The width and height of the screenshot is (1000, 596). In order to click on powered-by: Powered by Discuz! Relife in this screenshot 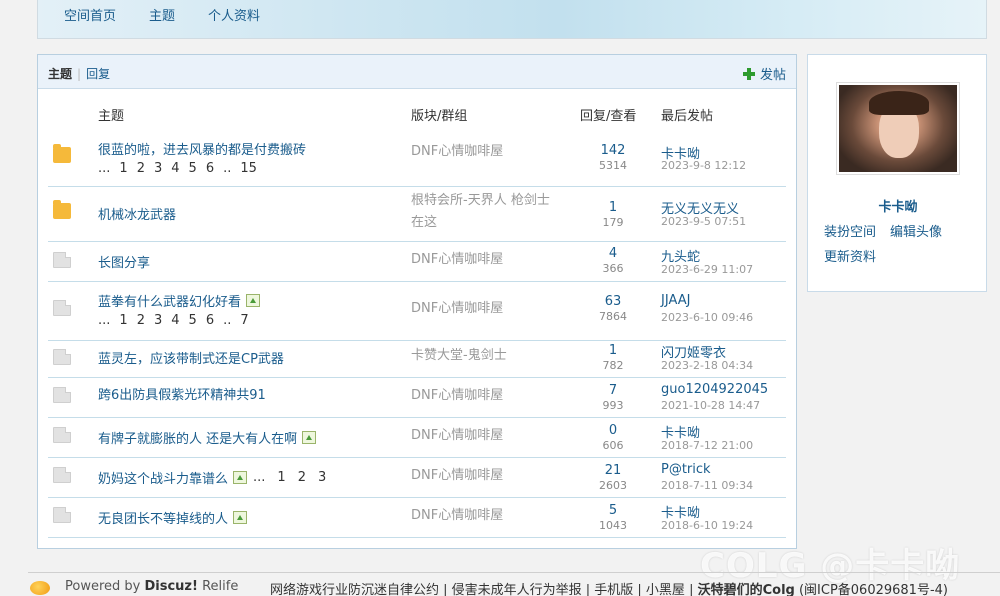, I will do `click(152, 586)`.